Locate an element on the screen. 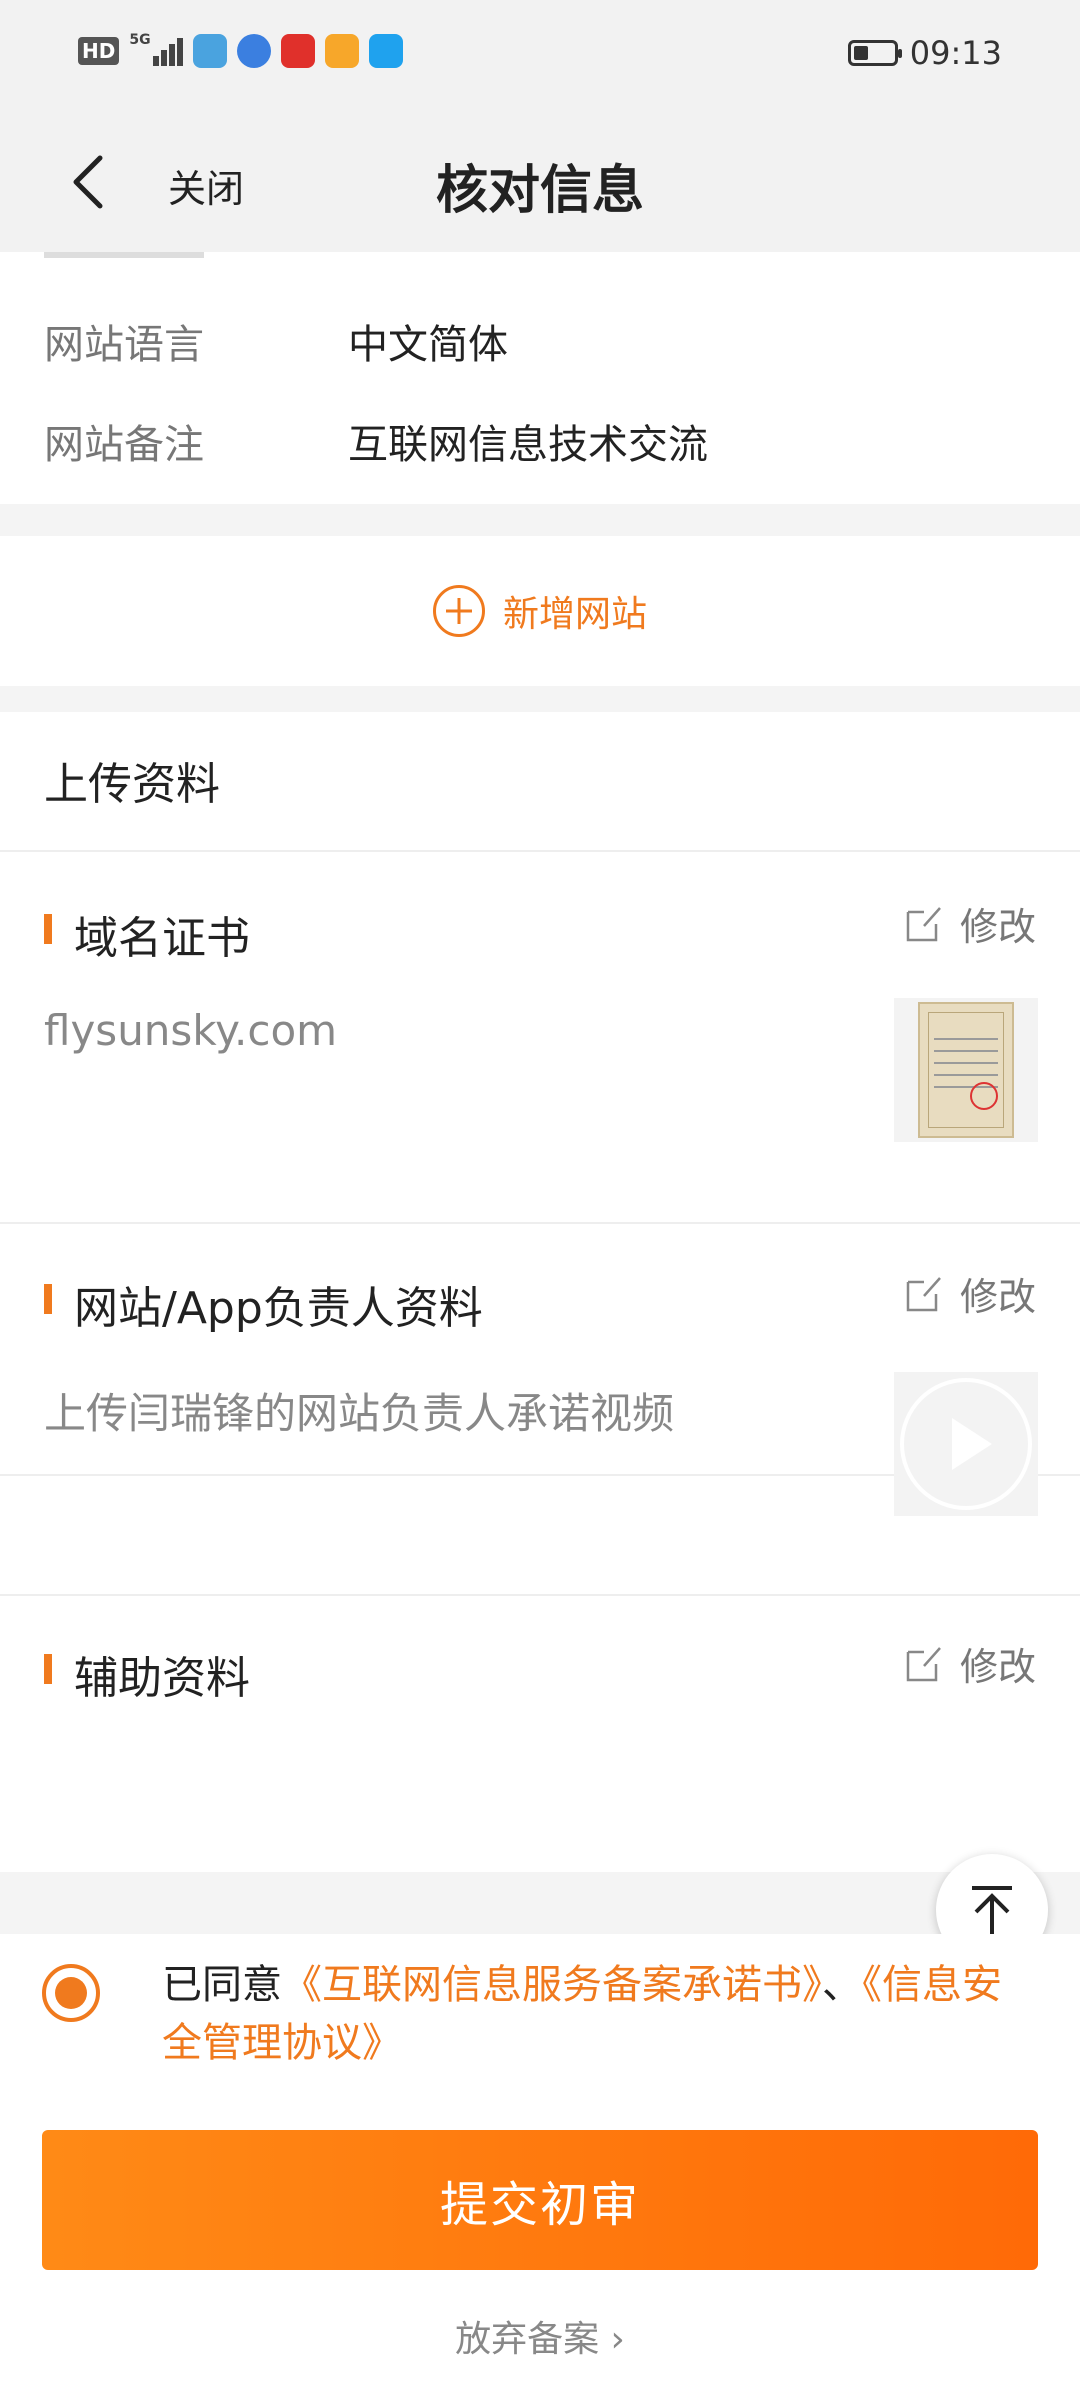 Image resolution: width=1080 pixels, height=2400 pixels. submit-review-button: 提交初审 is located at coordinates (540, 2200).